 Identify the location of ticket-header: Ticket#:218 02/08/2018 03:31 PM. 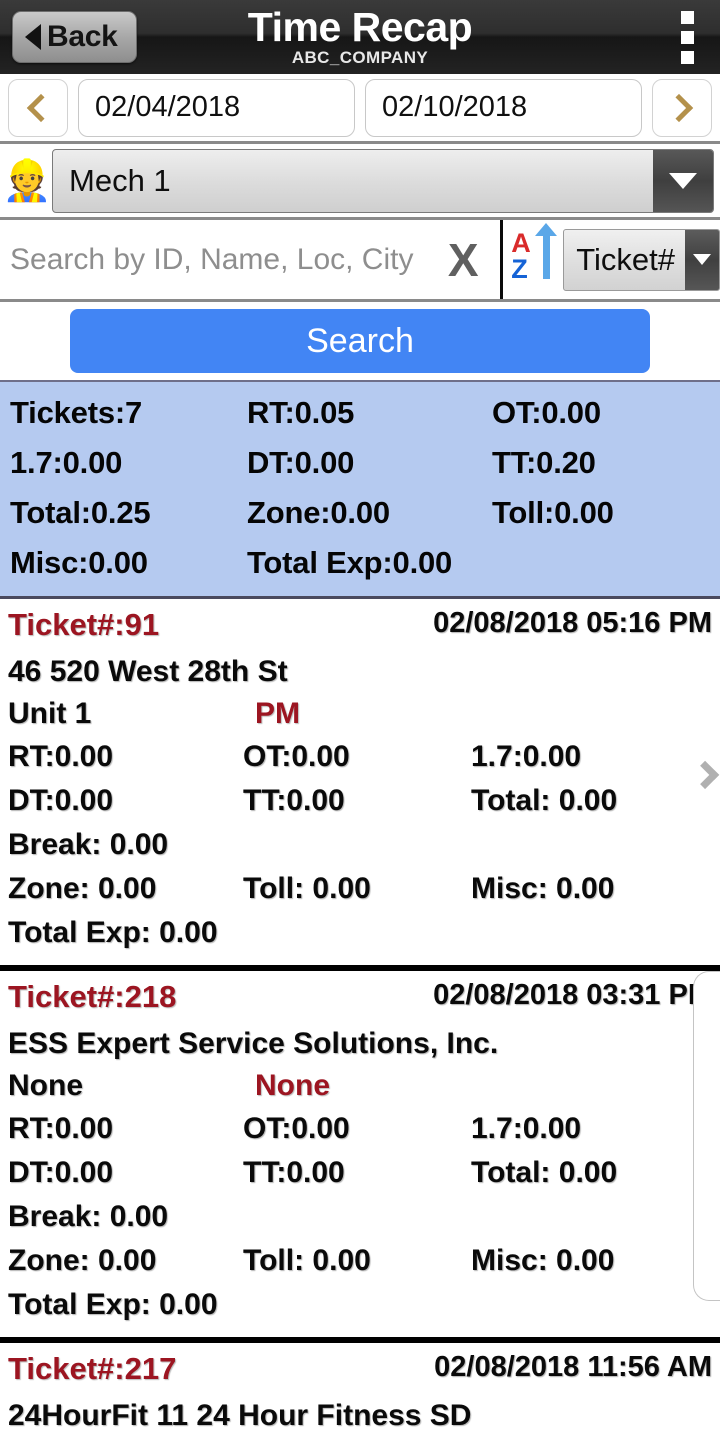
(364, 1001).